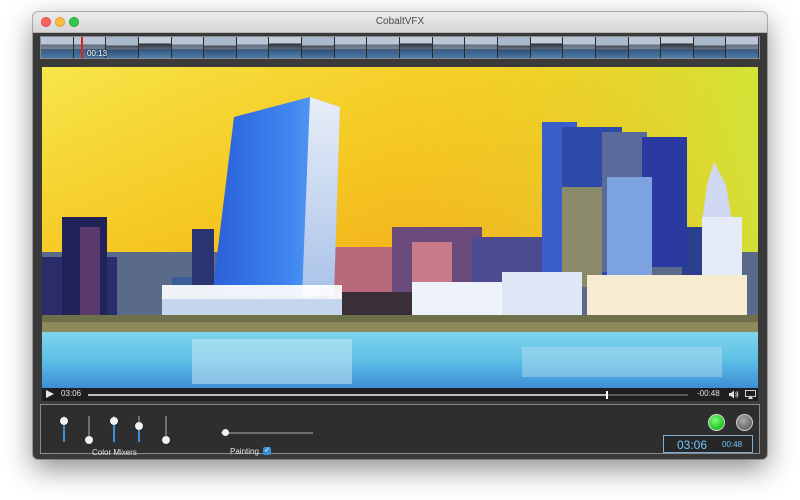 The height and width of the screenshot is (500, 800). I want to click on painting-slider-knob, so click(225, 432).